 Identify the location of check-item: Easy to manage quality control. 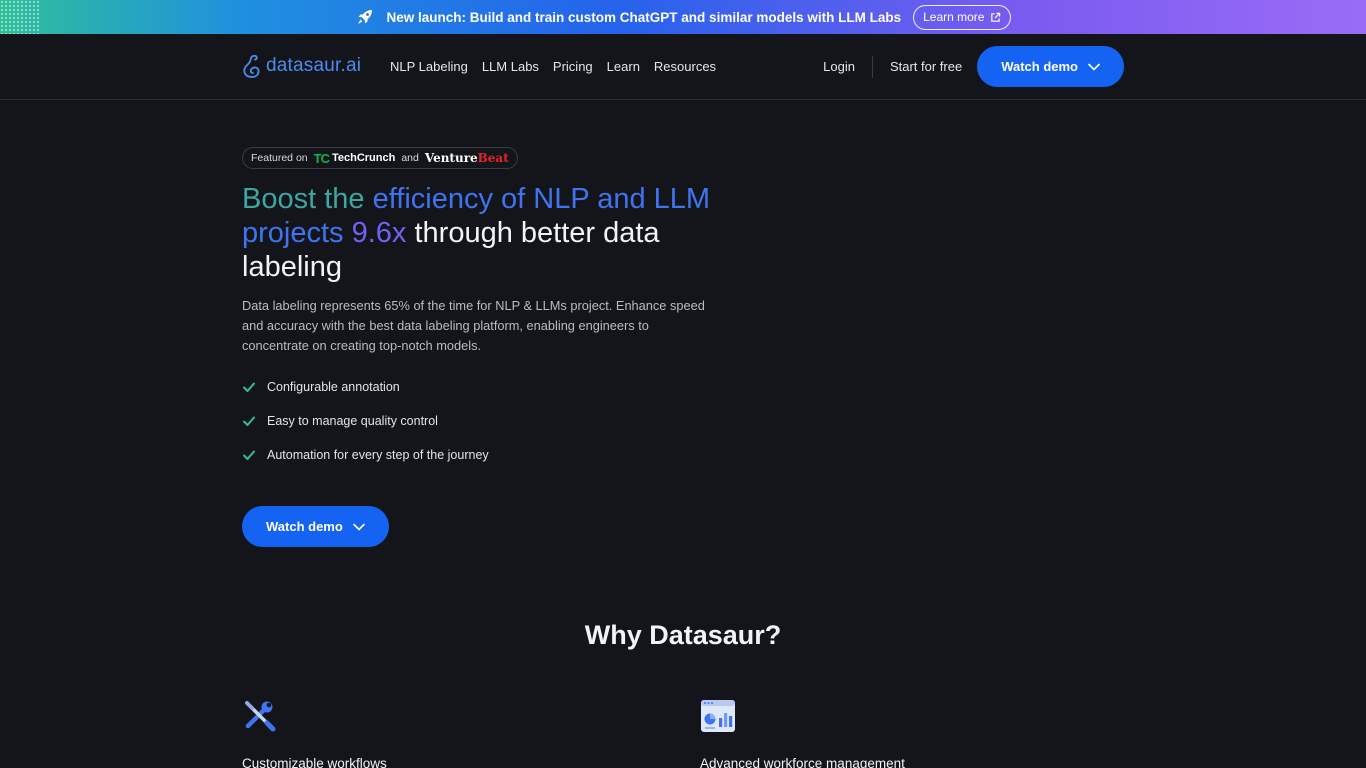
(365, 421).